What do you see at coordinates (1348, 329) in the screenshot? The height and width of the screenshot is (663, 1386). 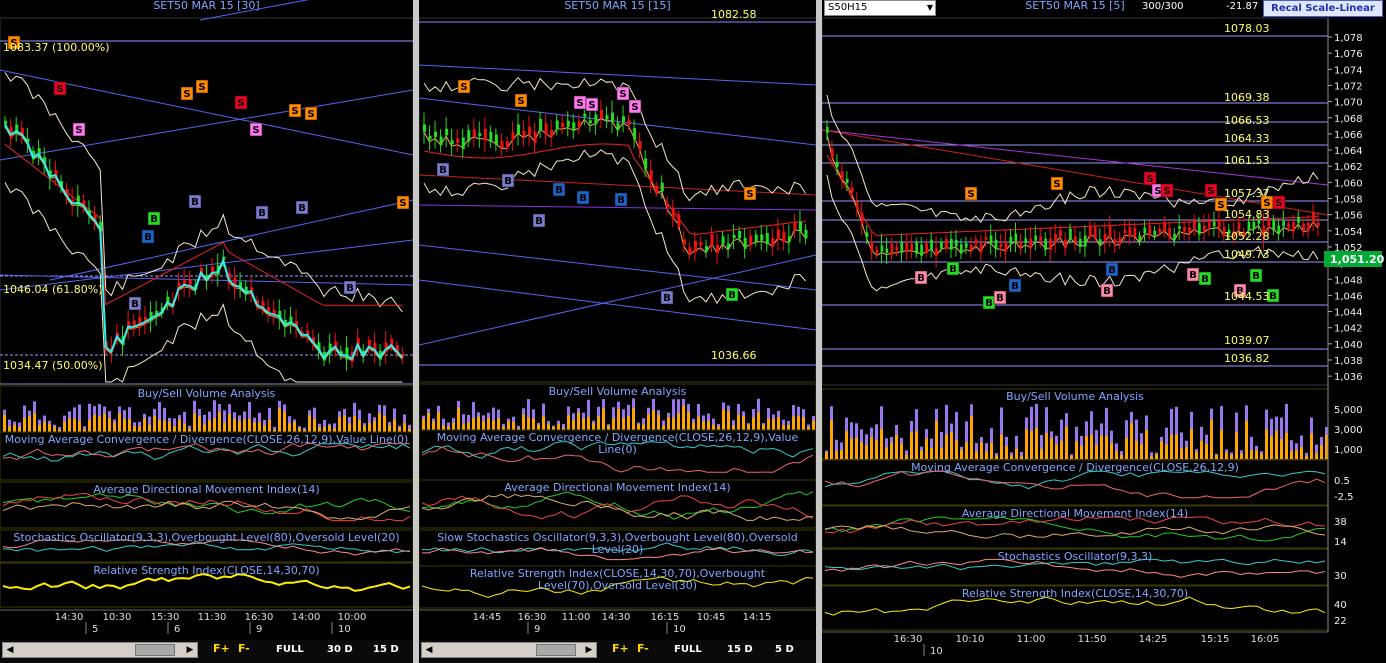 I see `price-axis-label: 1,042` at bounding box center [1348, 329].